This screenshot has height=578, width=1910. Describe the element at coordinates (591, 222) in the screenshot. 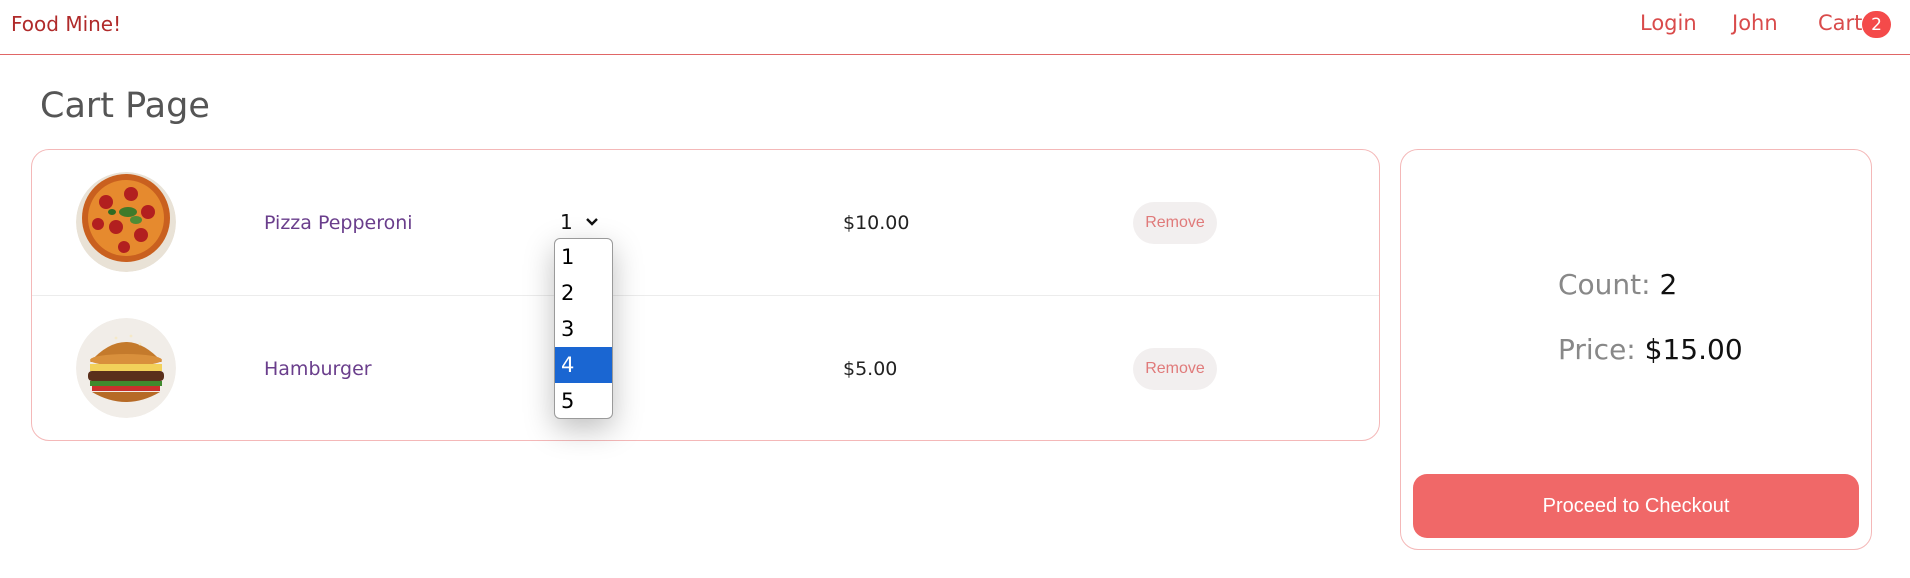

I see `chevron-down-icon` at that location.